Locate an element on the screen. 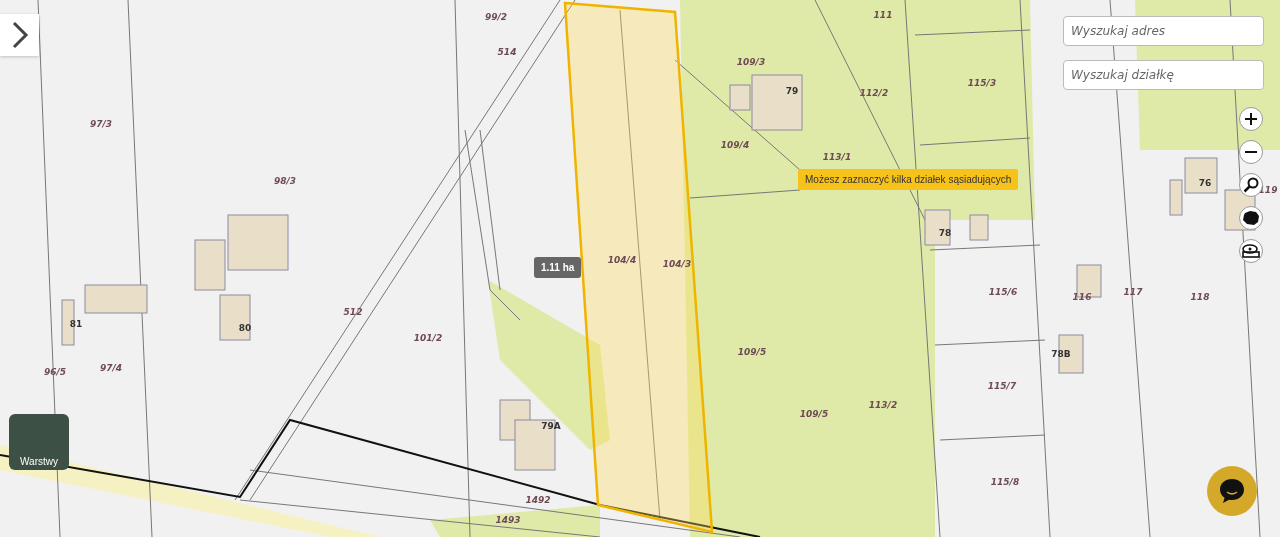  house-number: 79A is located at coordinates (551, 426).